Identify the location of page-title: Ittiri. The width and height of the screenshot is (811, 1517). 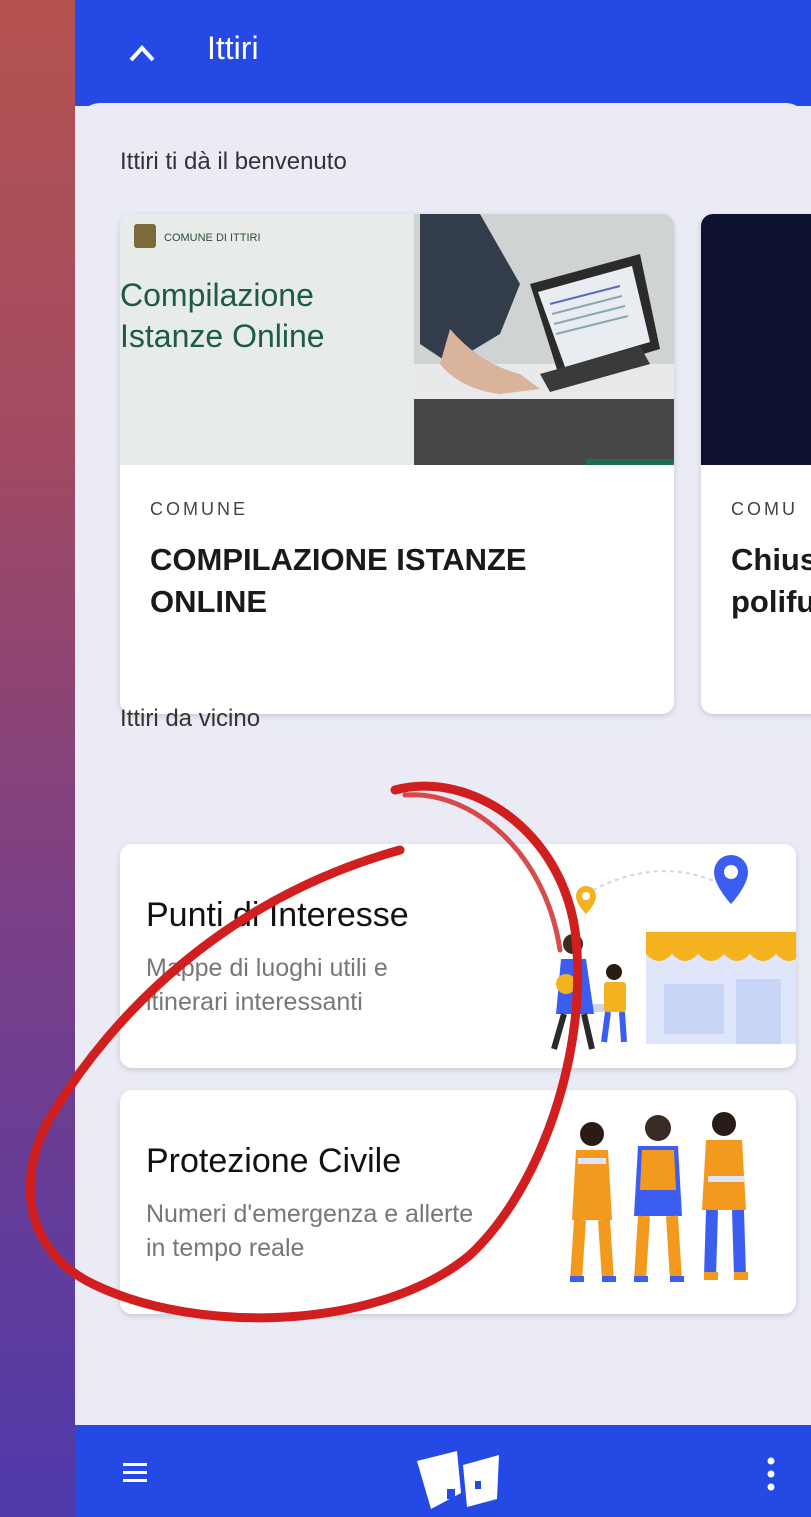
(233, 48).